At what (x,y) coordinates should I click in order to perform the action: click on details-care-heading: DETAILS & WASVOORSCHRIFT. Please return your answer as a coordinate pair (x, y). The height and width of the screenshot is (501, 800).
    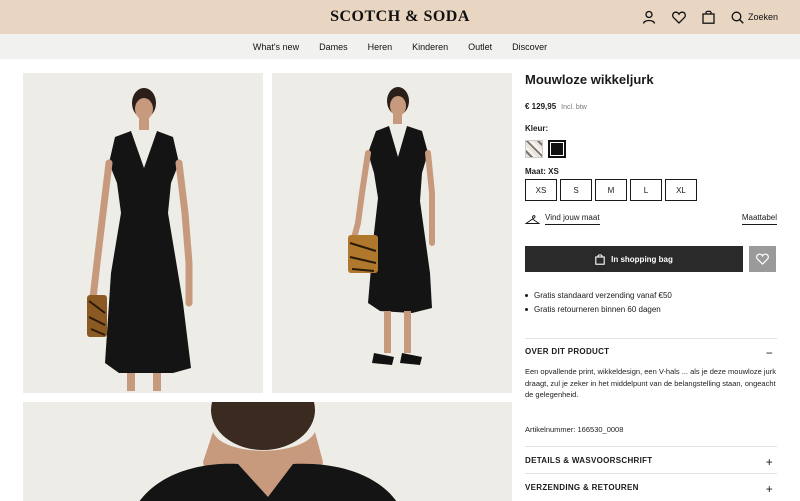
    Looking at the image, I should click on (589, 460).